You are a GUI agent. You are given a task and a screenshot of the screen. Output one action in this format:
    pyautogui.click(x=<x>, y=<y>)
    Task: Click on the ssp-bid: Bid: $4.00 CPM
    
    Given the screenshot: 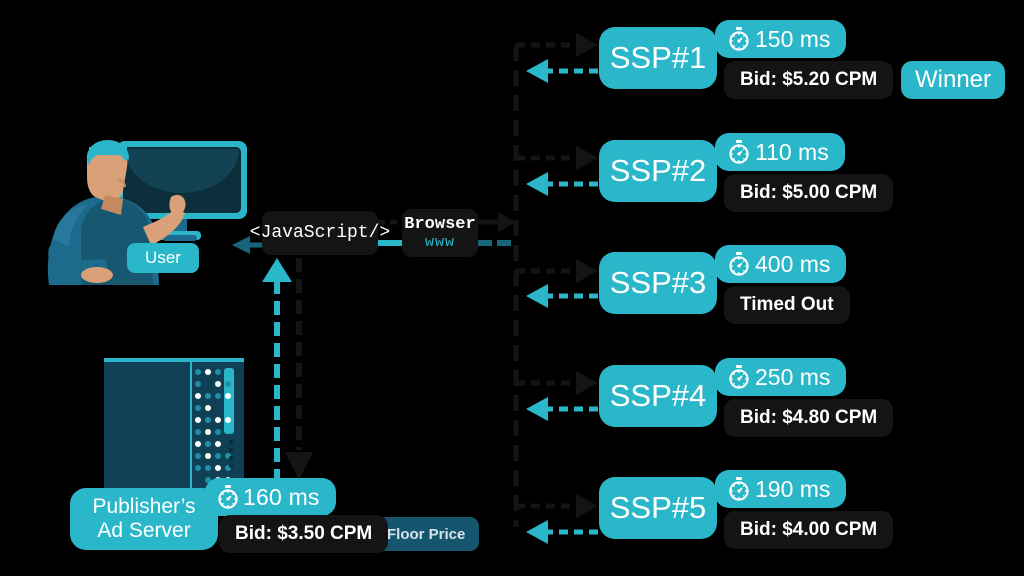 What is the action you would take?
    pyautogui.click(x=809, y=529)
    